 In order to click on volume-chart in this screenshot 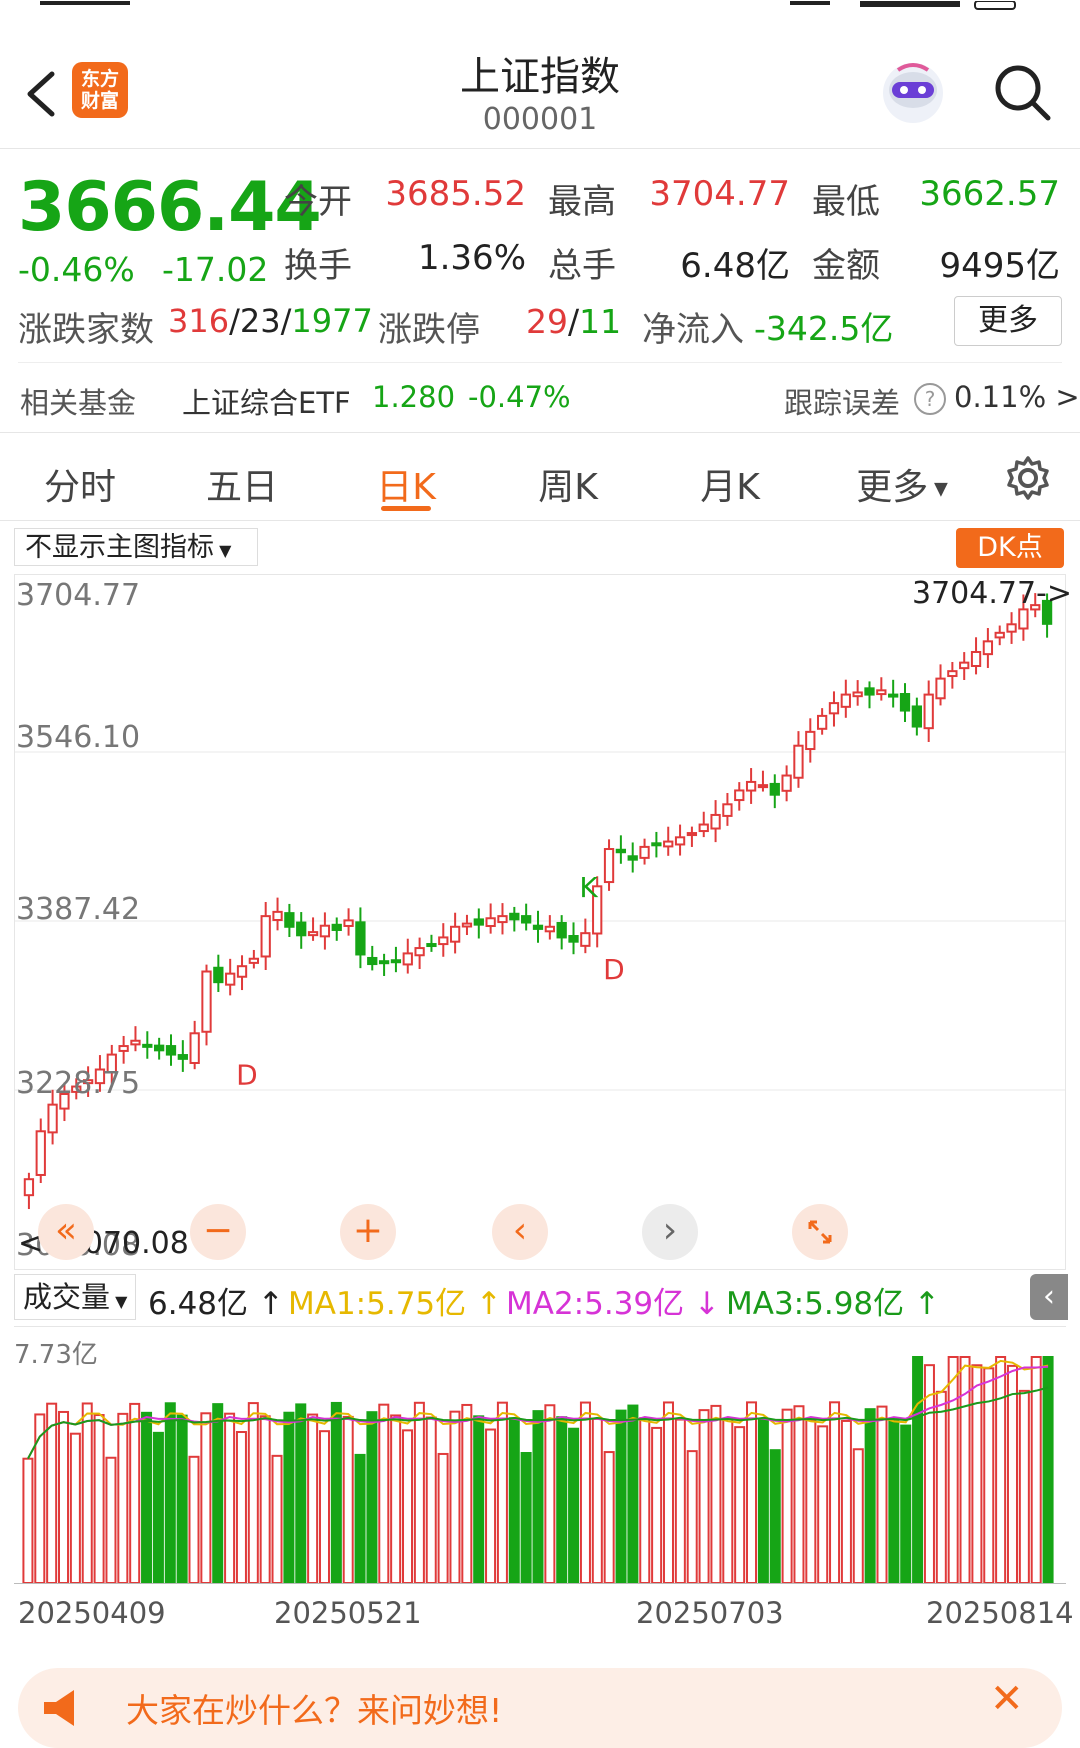, I will do `click(540, 1455)`.